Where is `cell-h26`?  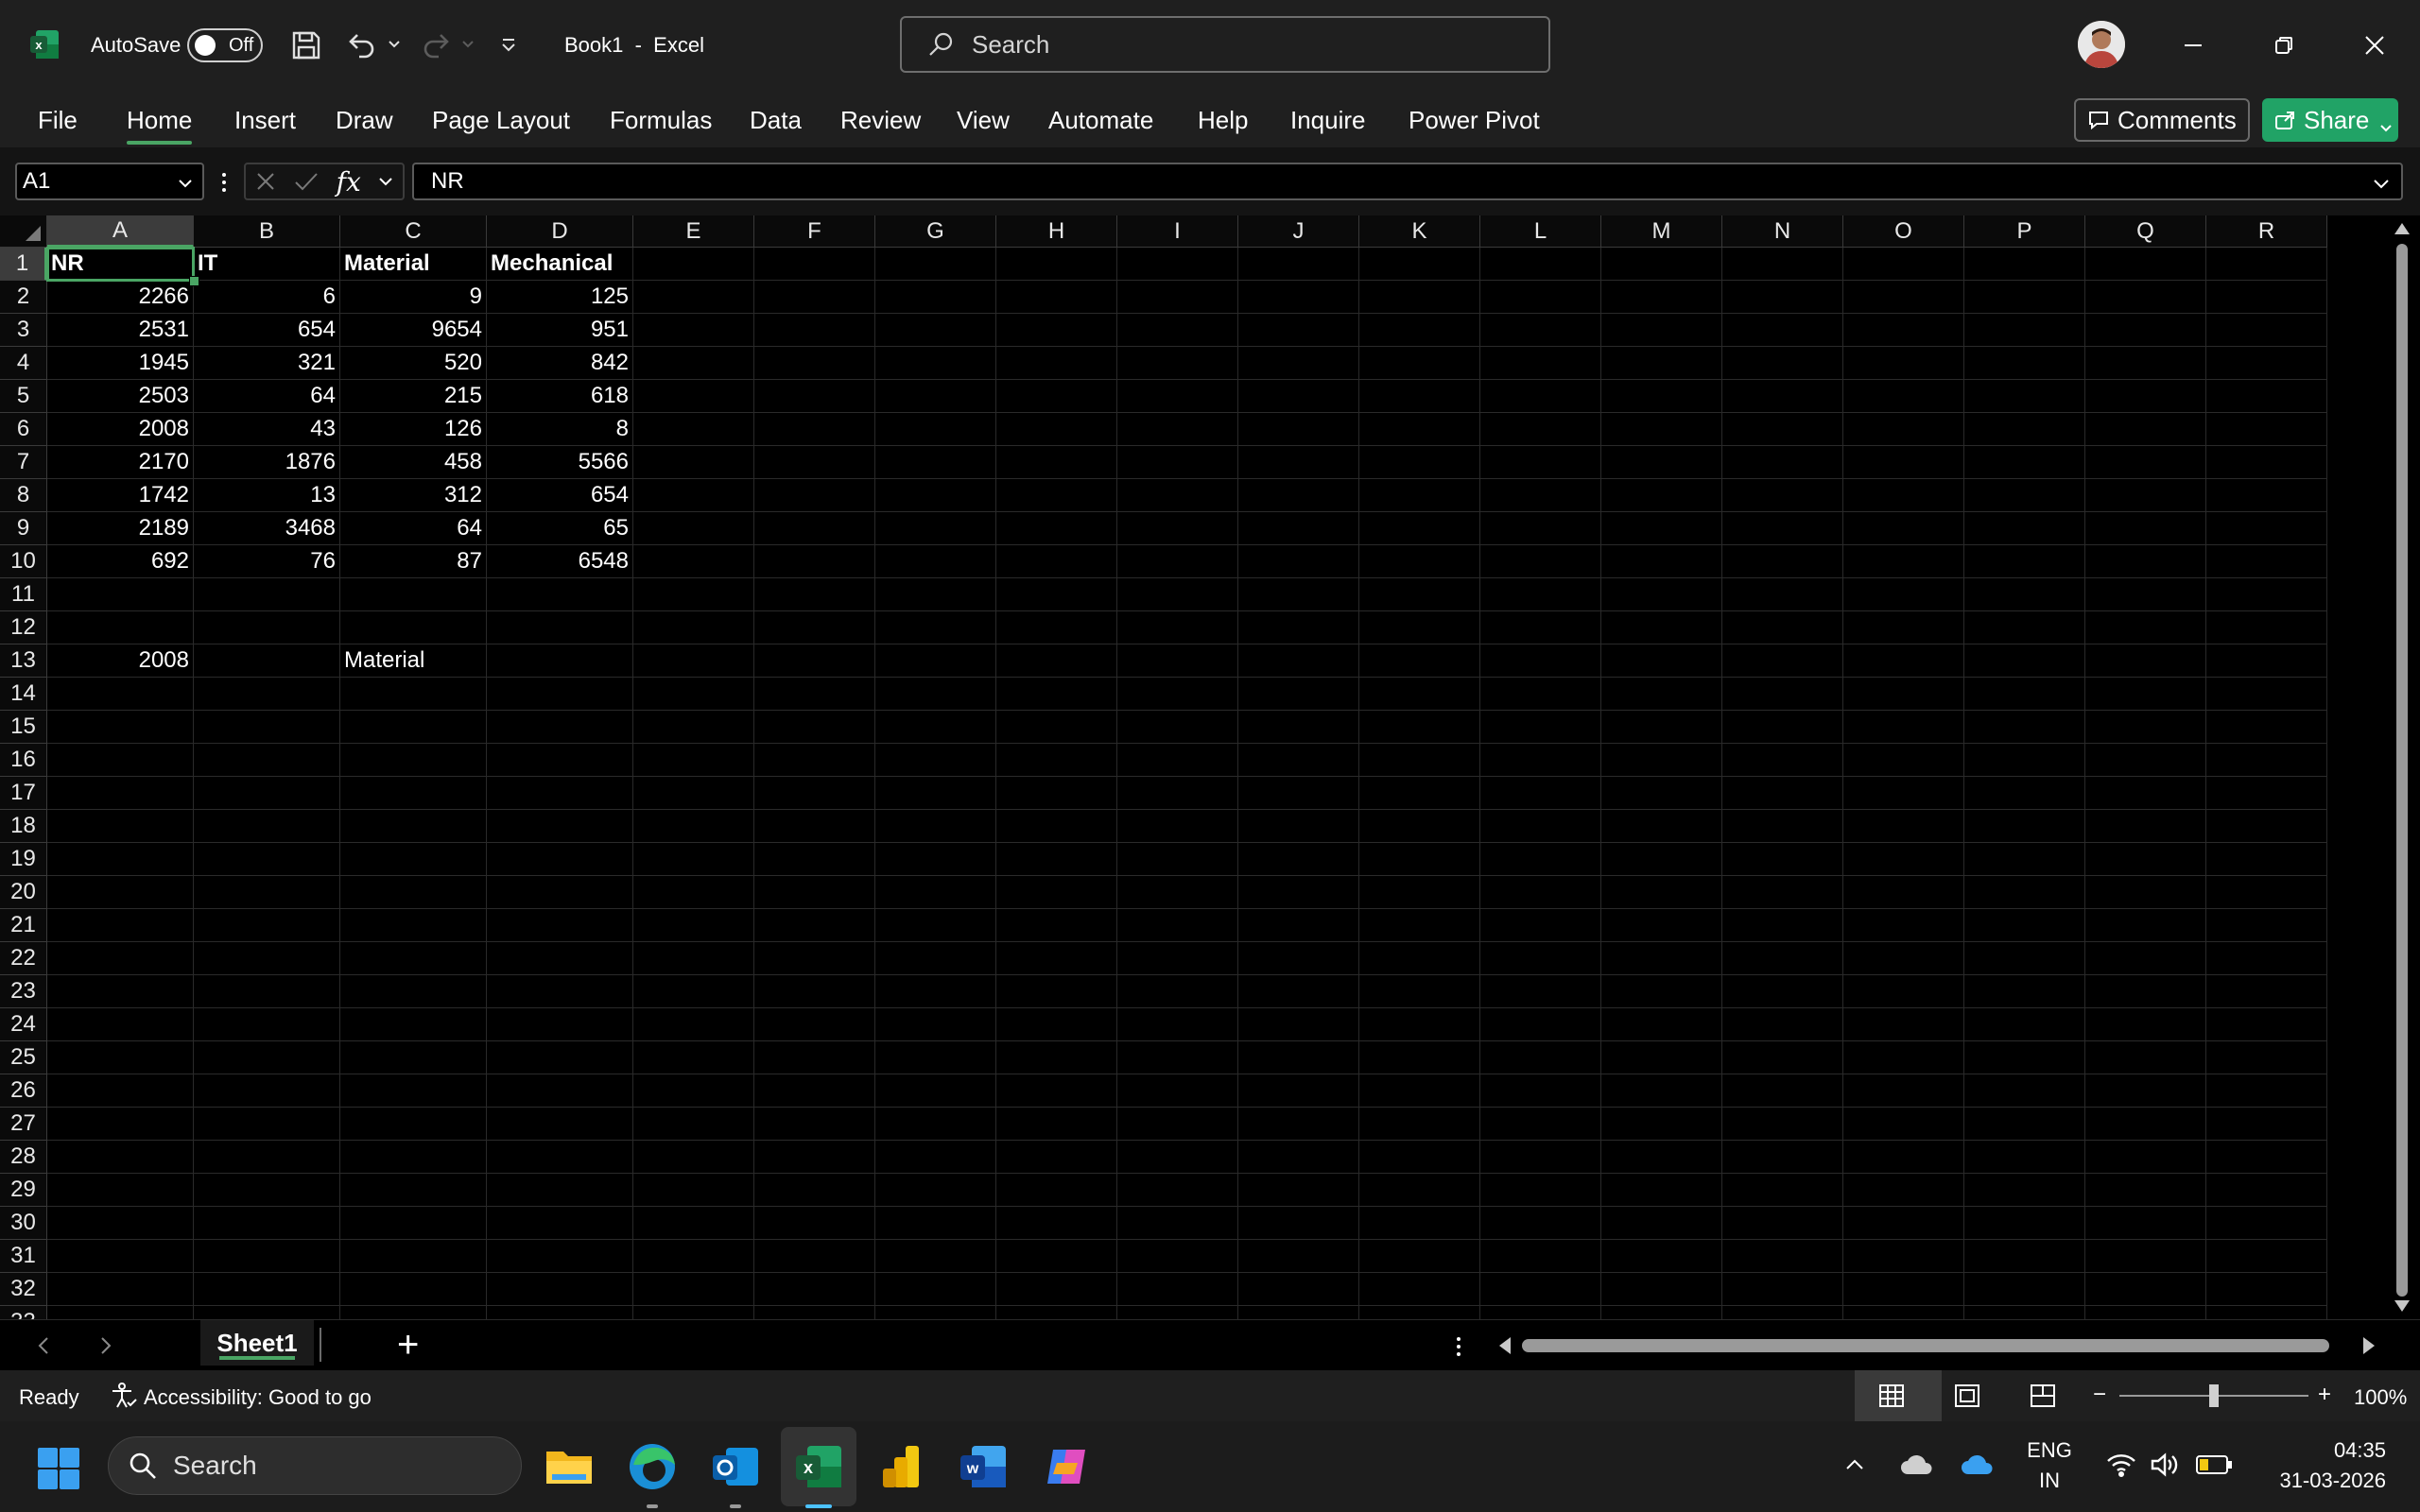
cell-h26 is located at coordinates (1056, 1091).